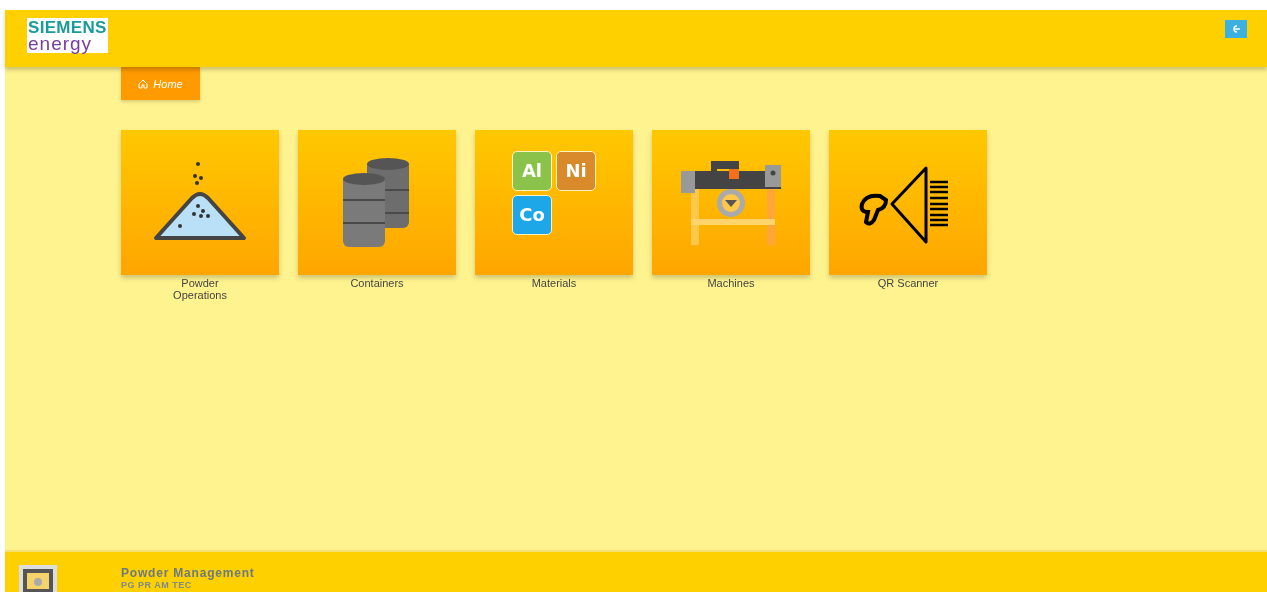  Describe the element at coordinates (188, 573) in the screenshot. I see `app-title: Powder Management` at that location.